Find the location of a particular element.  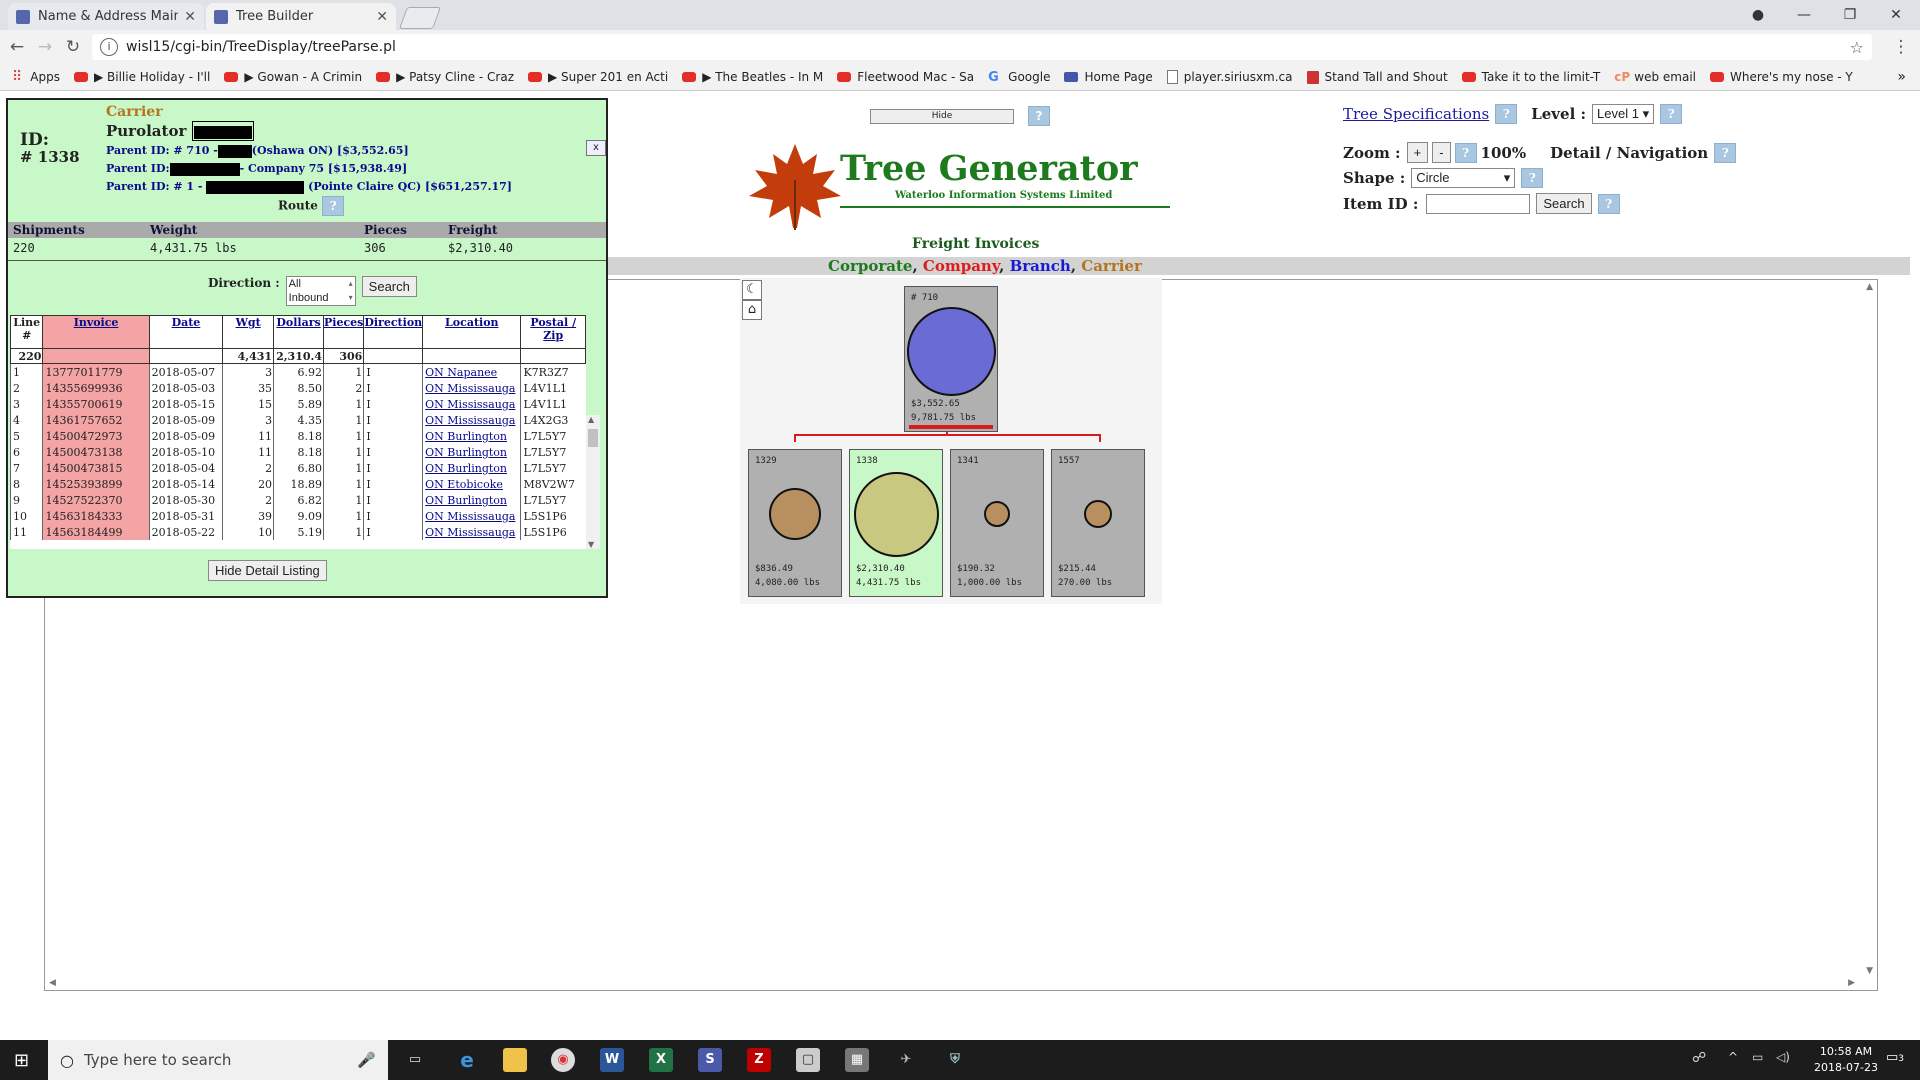

cell-location: ON Etobicoke is located at coordinates (471, 484).